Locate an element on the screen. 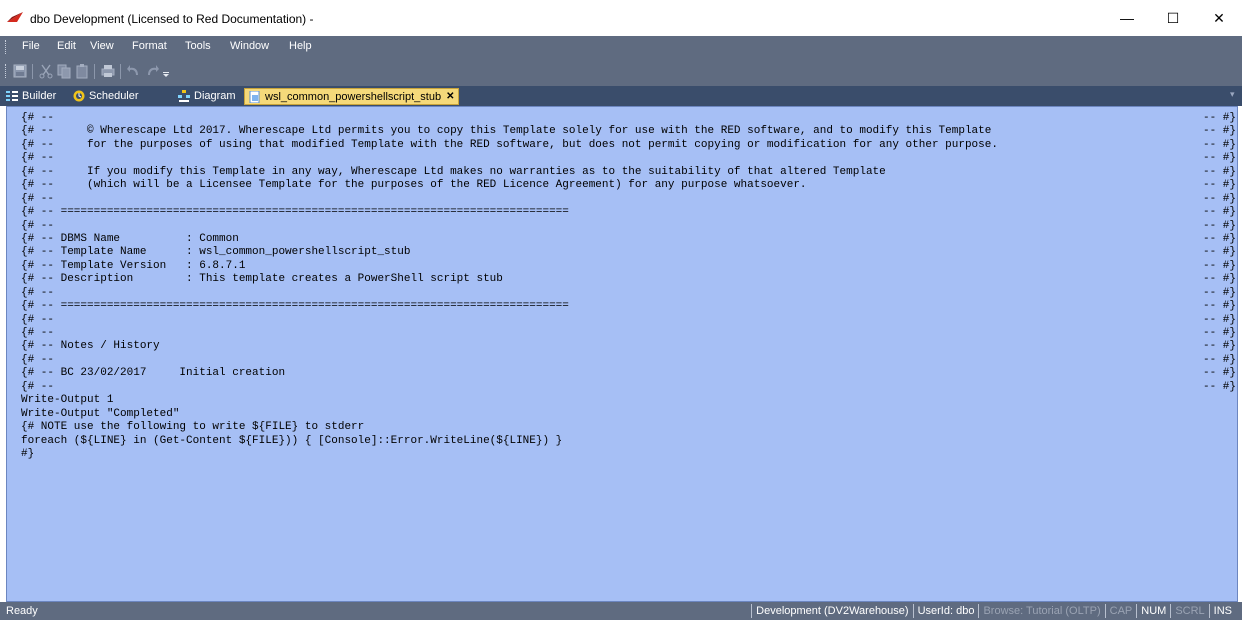 This screenshot has width=1242, height=620. tab-active-label: wsl_common_powershellscript_stub is located at coordinates (353, 96).